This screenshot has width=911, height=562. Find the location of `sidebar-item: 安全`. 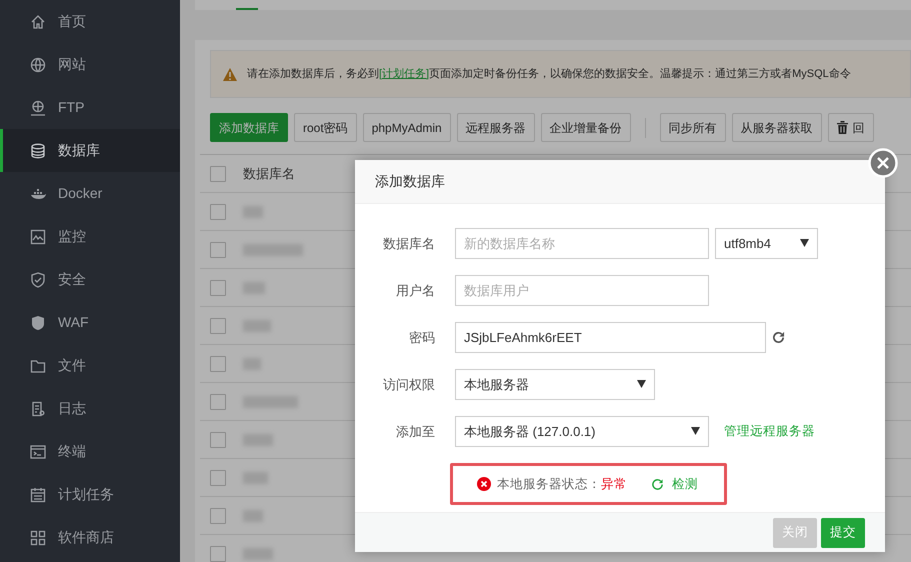

sidebar-item: 安全 is located at coordinates (90, 279).